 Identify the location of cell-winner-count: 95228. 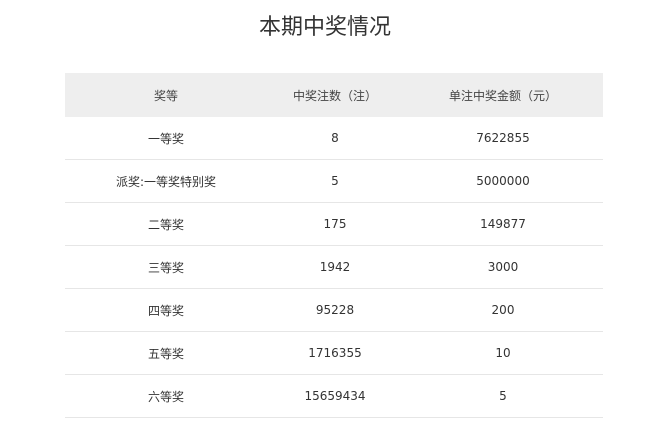
(335, 310).